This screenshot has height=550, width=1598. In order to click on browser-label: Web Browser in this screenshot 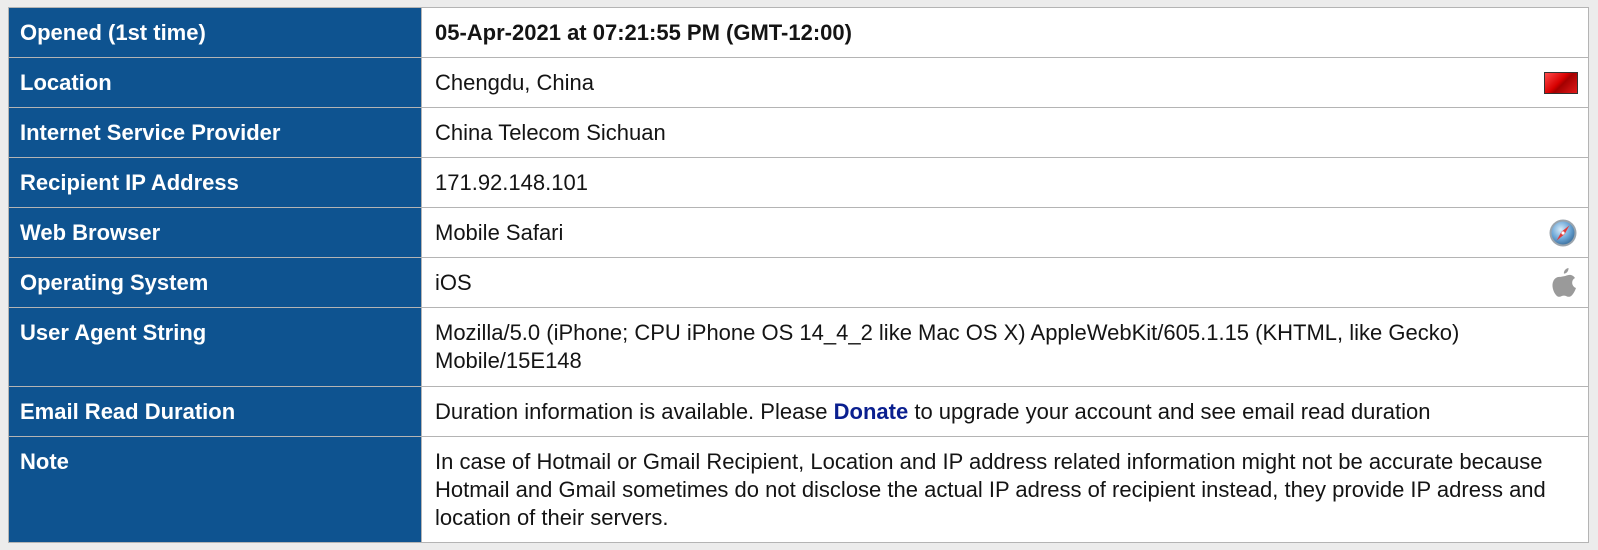, I will do `click(215, 232)`.